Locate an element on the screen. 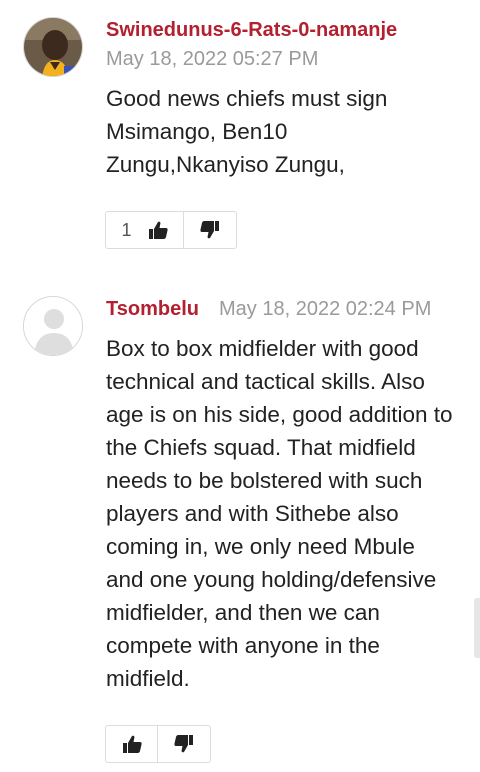  vote-controls: 1 is located at coordinates (171, 231).